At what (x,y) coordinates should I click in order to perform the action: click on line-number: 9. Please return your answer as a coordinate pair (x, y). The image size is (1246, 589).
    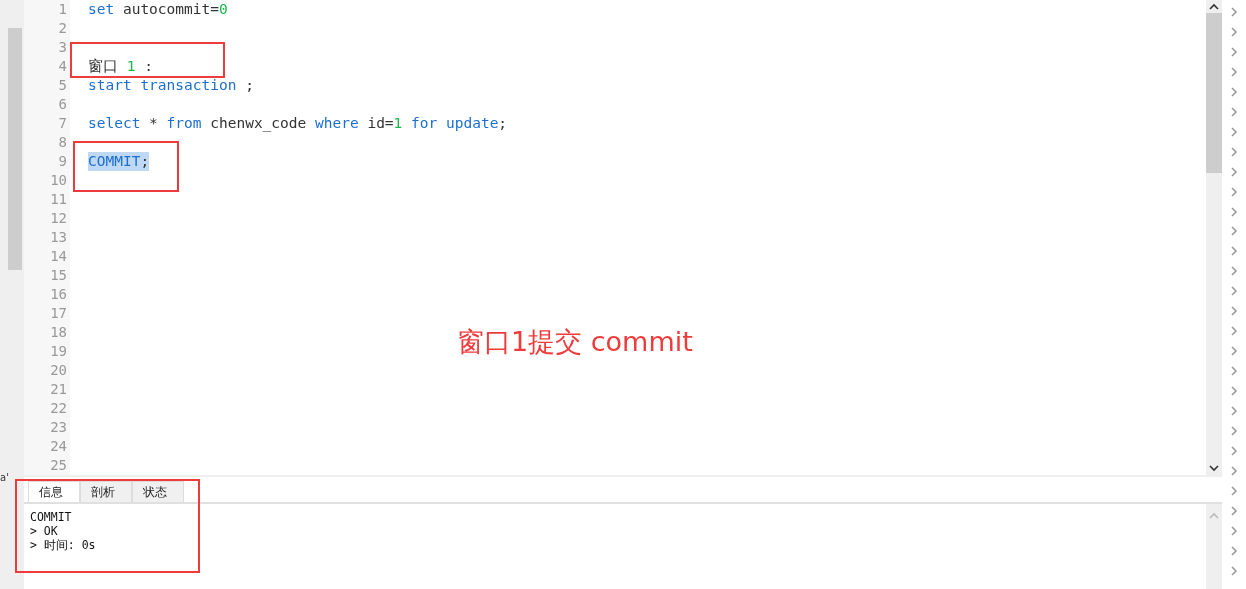
    Looking at the image, I should click on (62, 161).